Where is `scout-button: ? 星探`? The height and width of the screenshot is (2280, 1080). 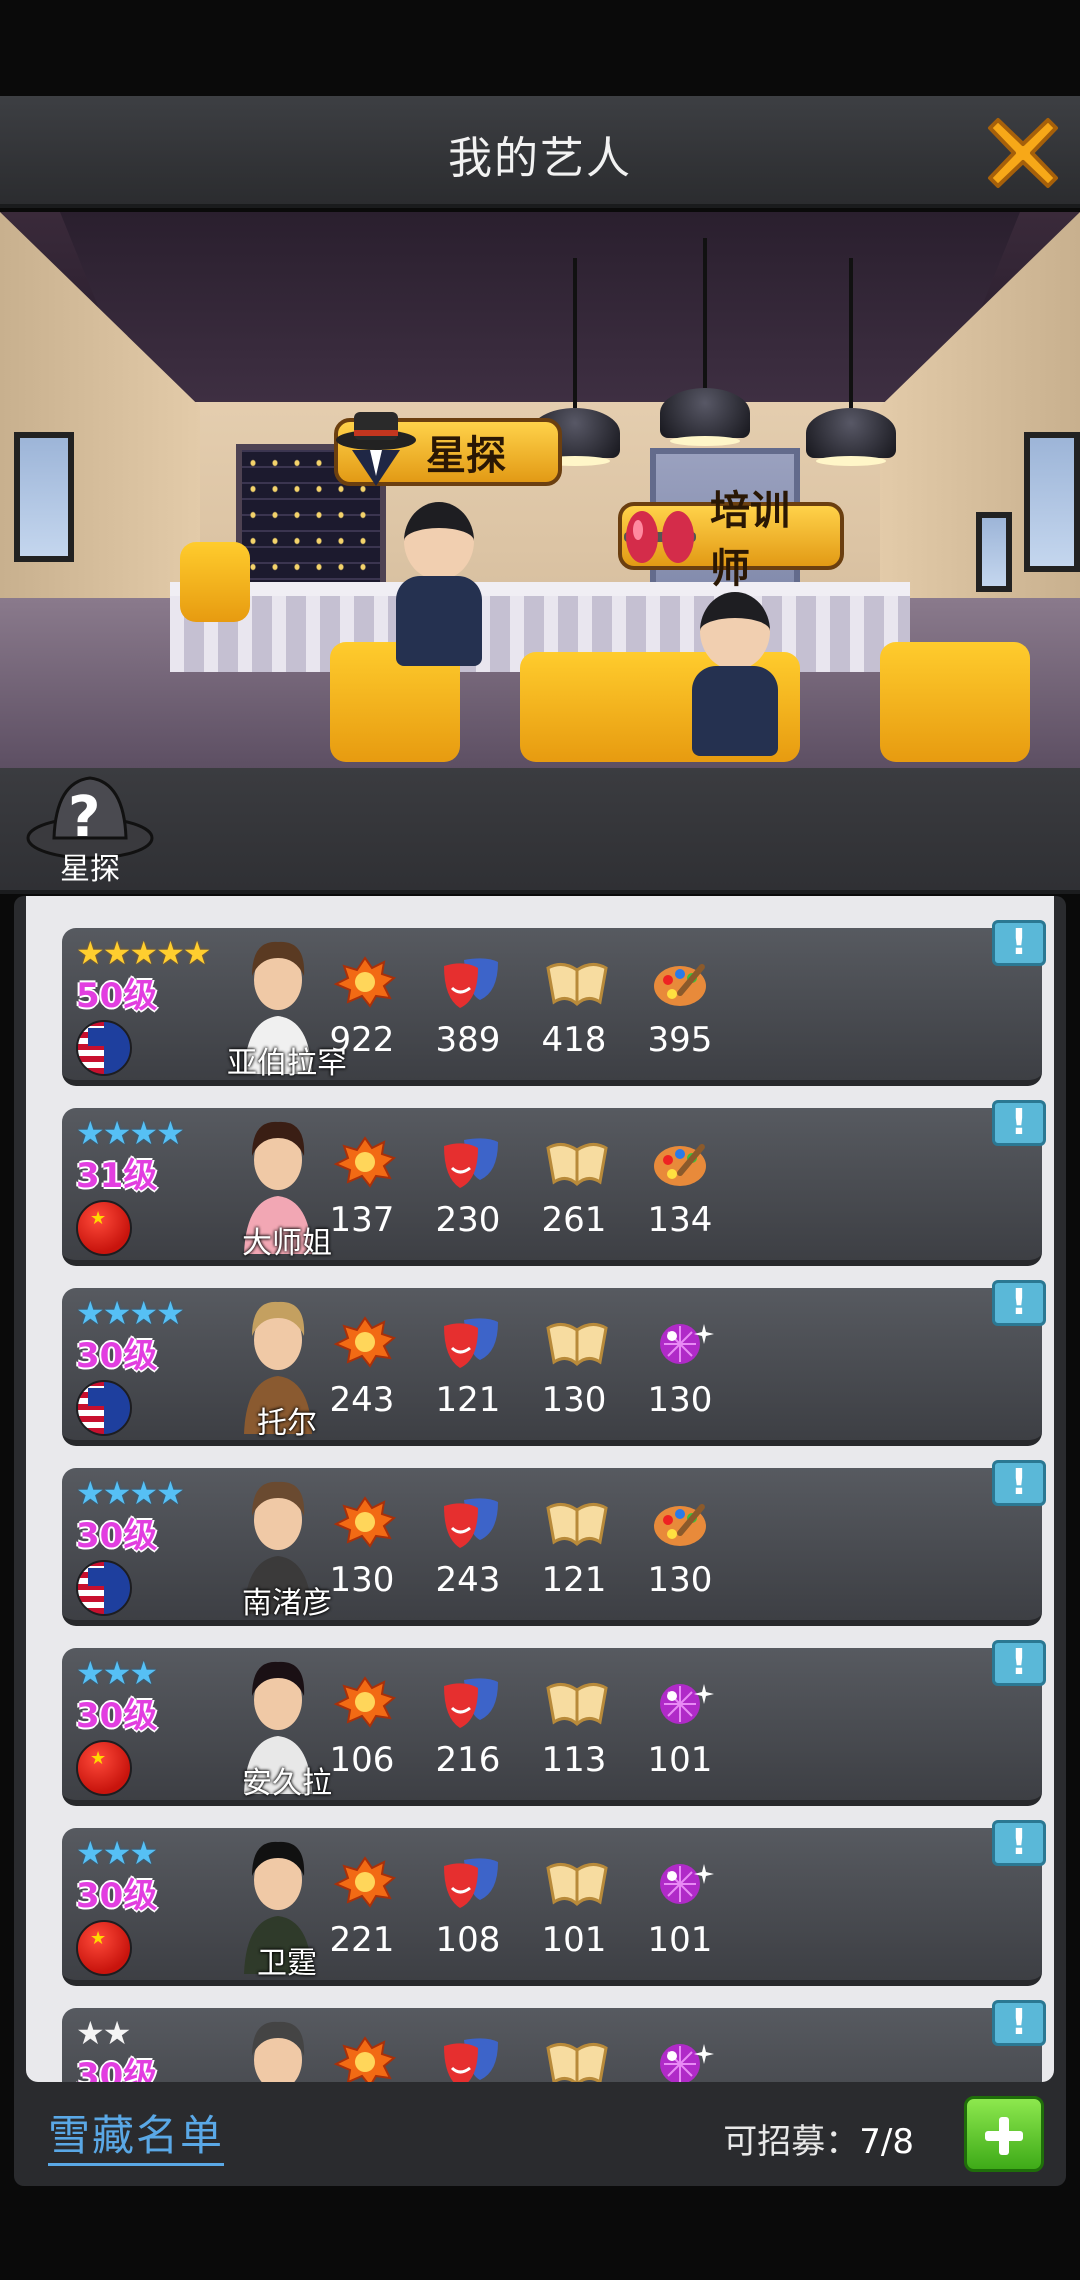
scout-button: ? 星探 is located at coordinates (90, 831).